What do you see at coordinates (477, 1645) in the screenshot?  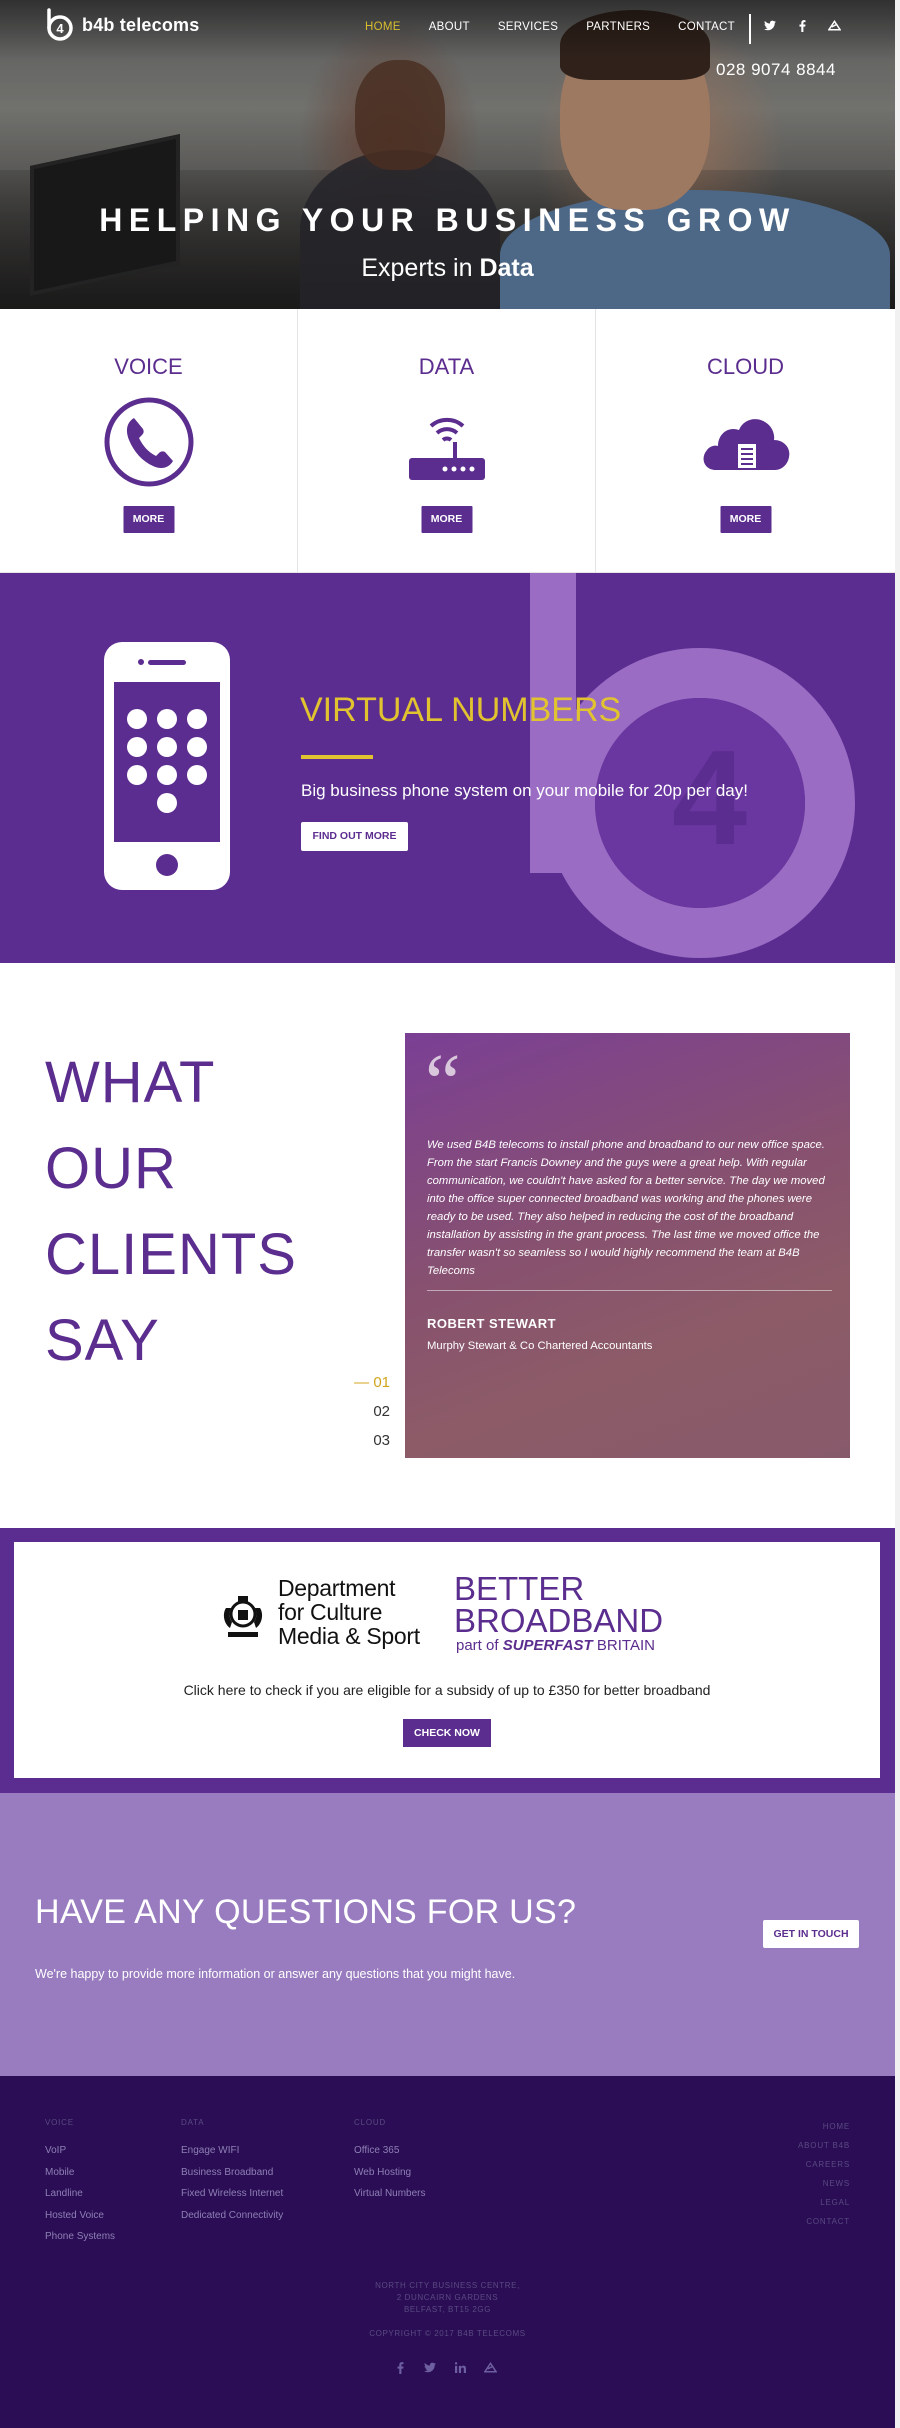 I see `tagline-prefix: part of` at bounding box center [477, 1645].